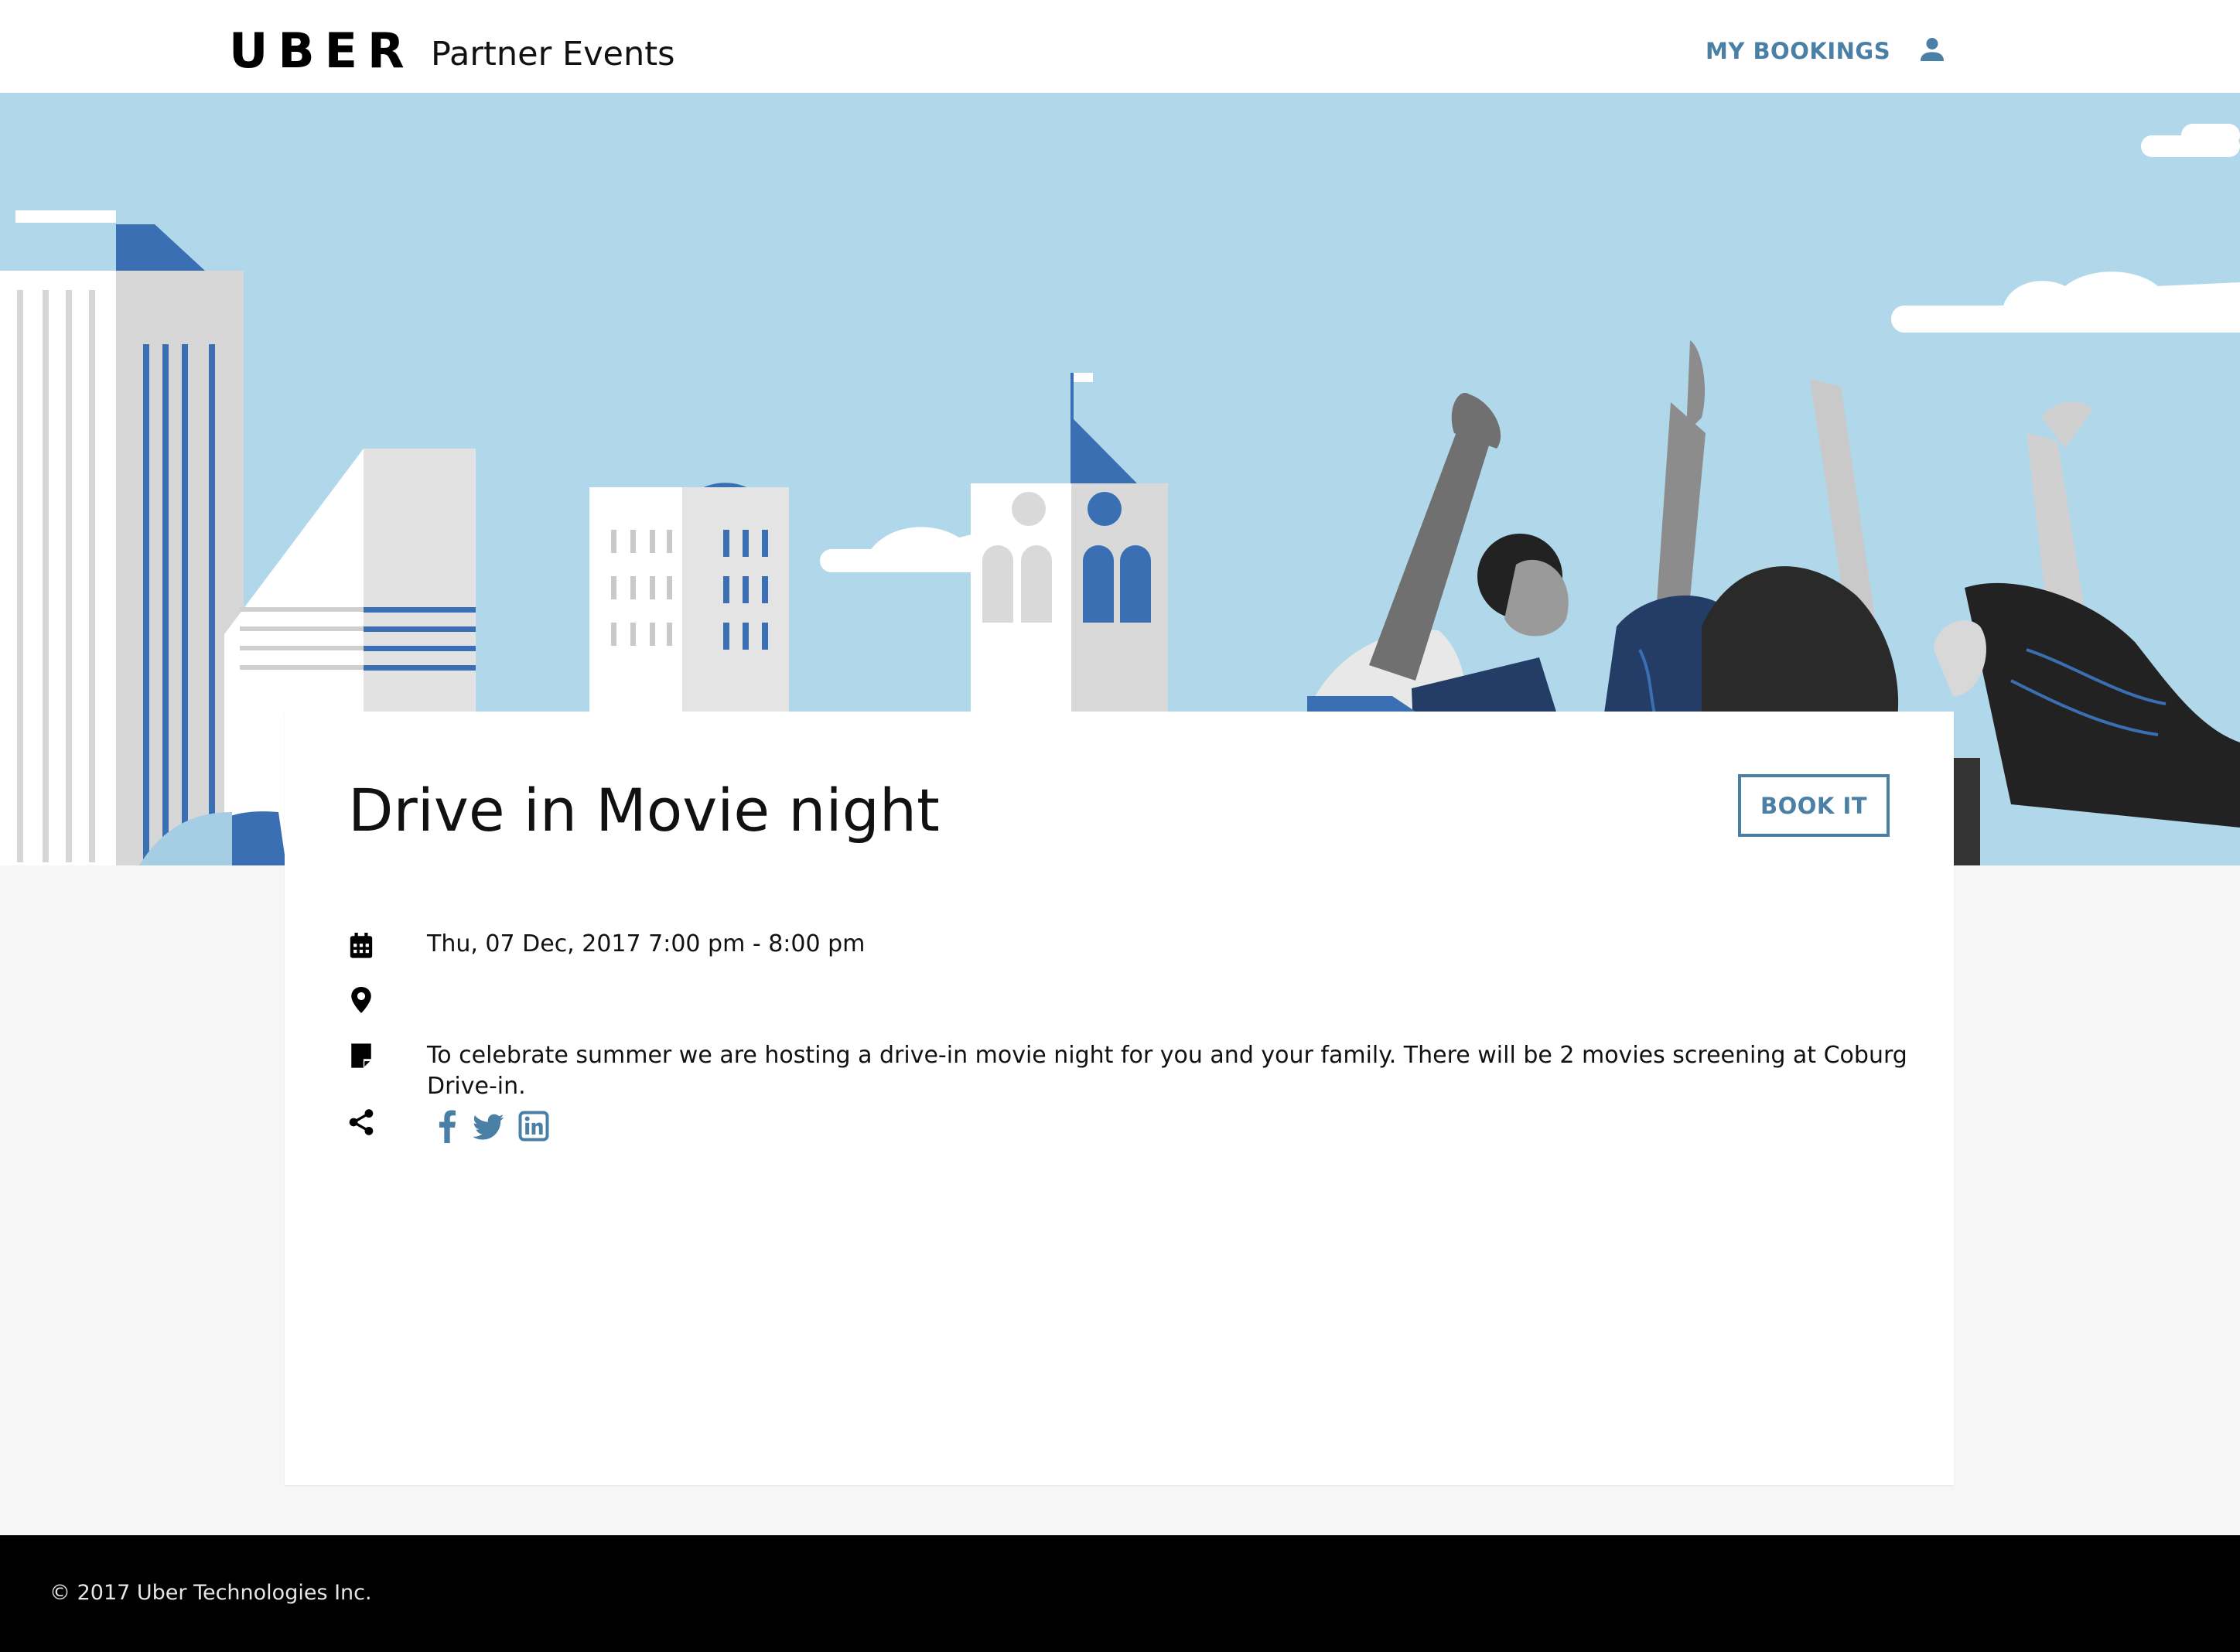 This screenshot has height=1652, width=2240. Describe the element at coordinates (322, 51) in the screenshot. I see `uber-logo: UBER` at that location.